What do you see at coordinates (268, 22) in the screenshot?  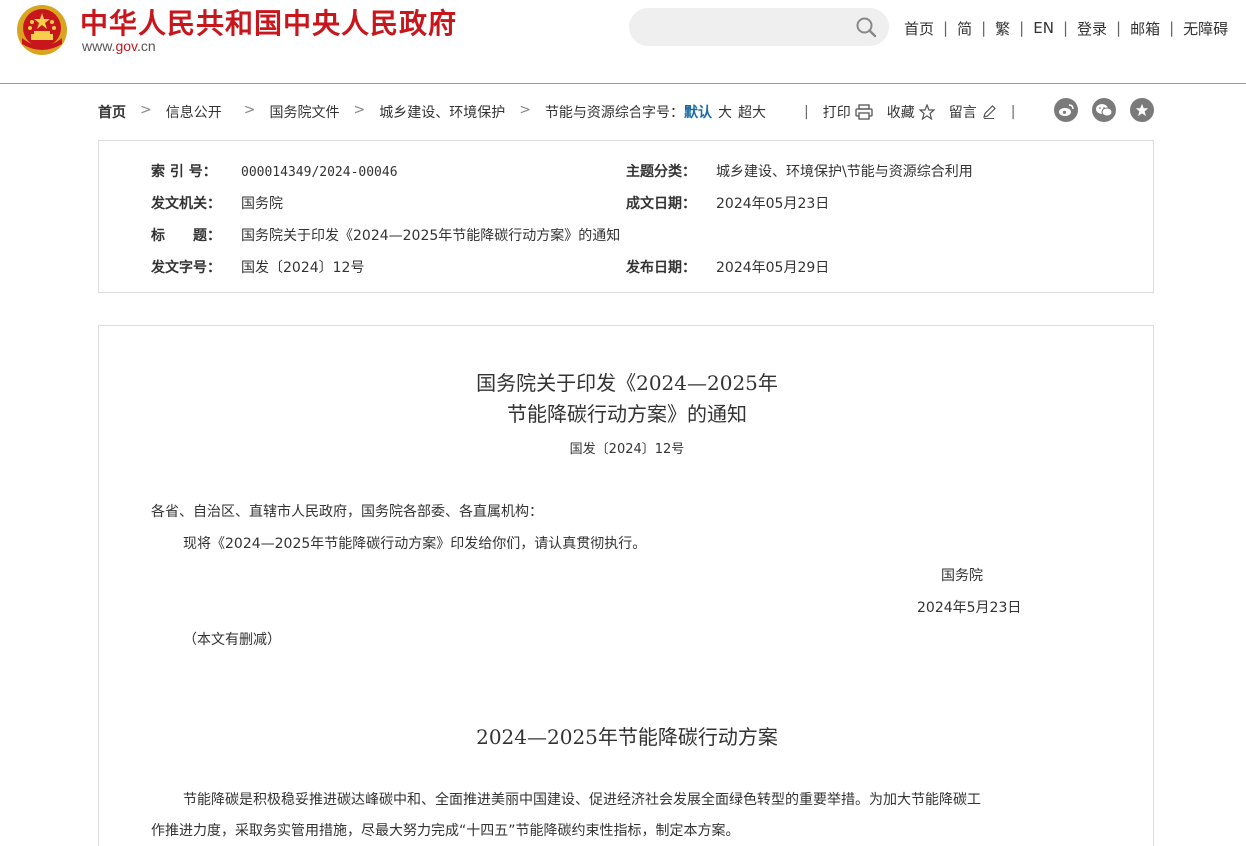 I see `site-title: 中华人民共和国中央人民政府` at bounding box center [268, 22].